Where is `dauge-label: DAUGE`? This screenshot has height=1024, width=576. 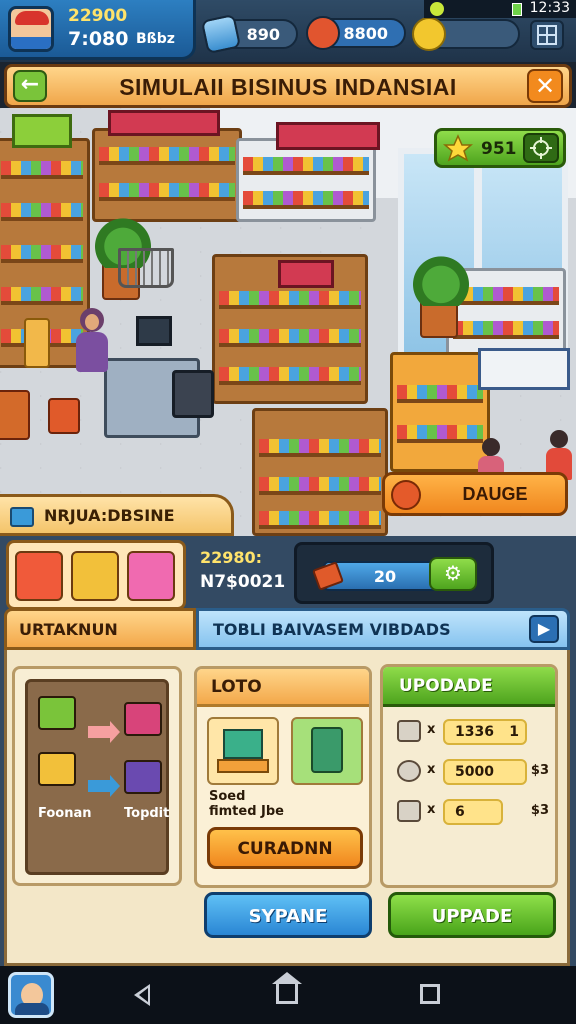
dauge-label: DAUGE is located at coordinates (495, 494).